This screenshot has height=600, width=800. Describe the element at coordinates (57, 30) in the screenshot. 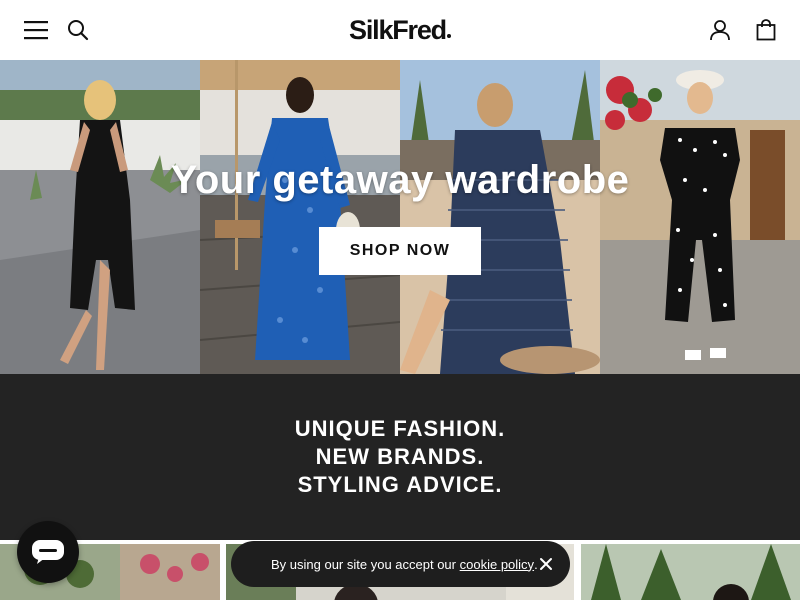

I see `header-left-actions` at that location.